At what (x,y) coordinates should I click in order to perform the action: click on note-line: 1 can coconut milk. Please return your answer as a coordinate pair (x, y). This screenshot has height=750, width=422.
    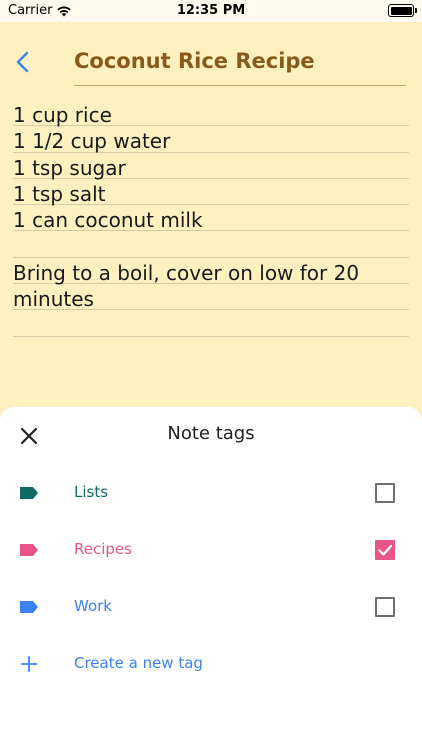
    Looking at the image, I should click on (211, 218).